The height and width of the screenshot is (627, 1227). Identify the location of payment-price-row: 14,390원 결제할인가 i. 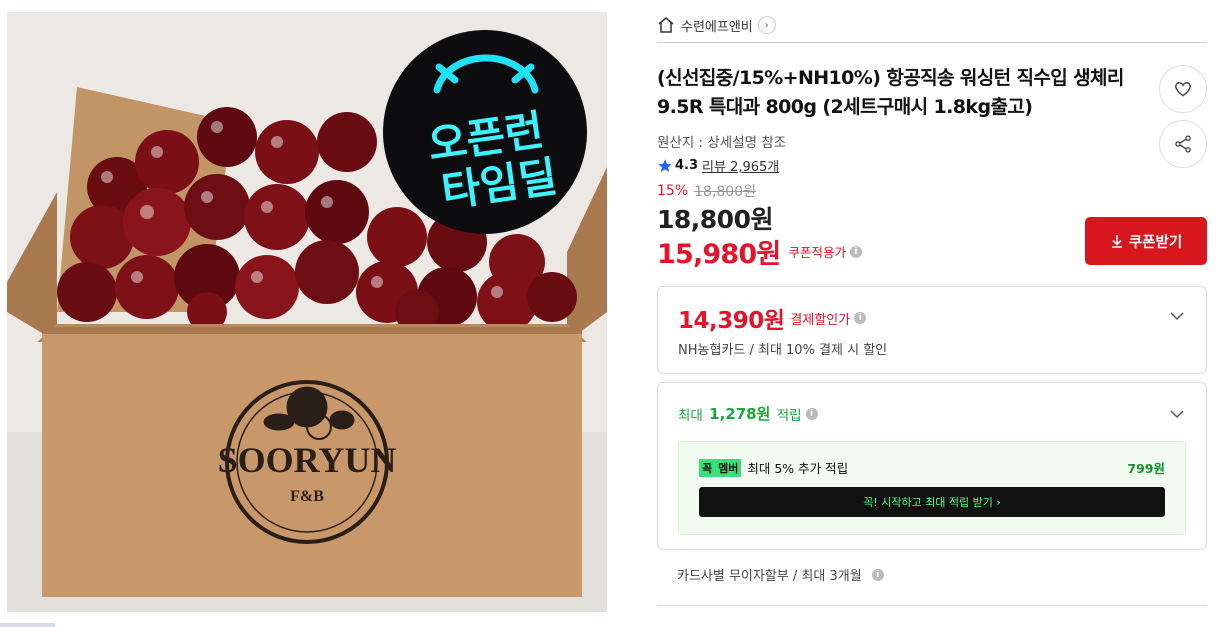
(772, 318).